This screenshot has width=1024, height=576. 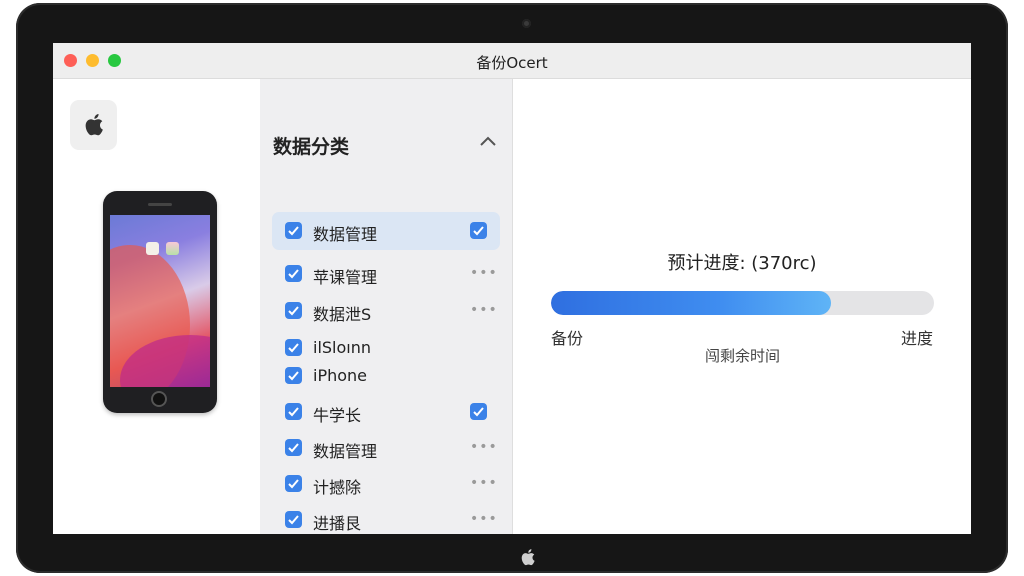 I want to click on app-logo-tile, so click(x=93, y=125).